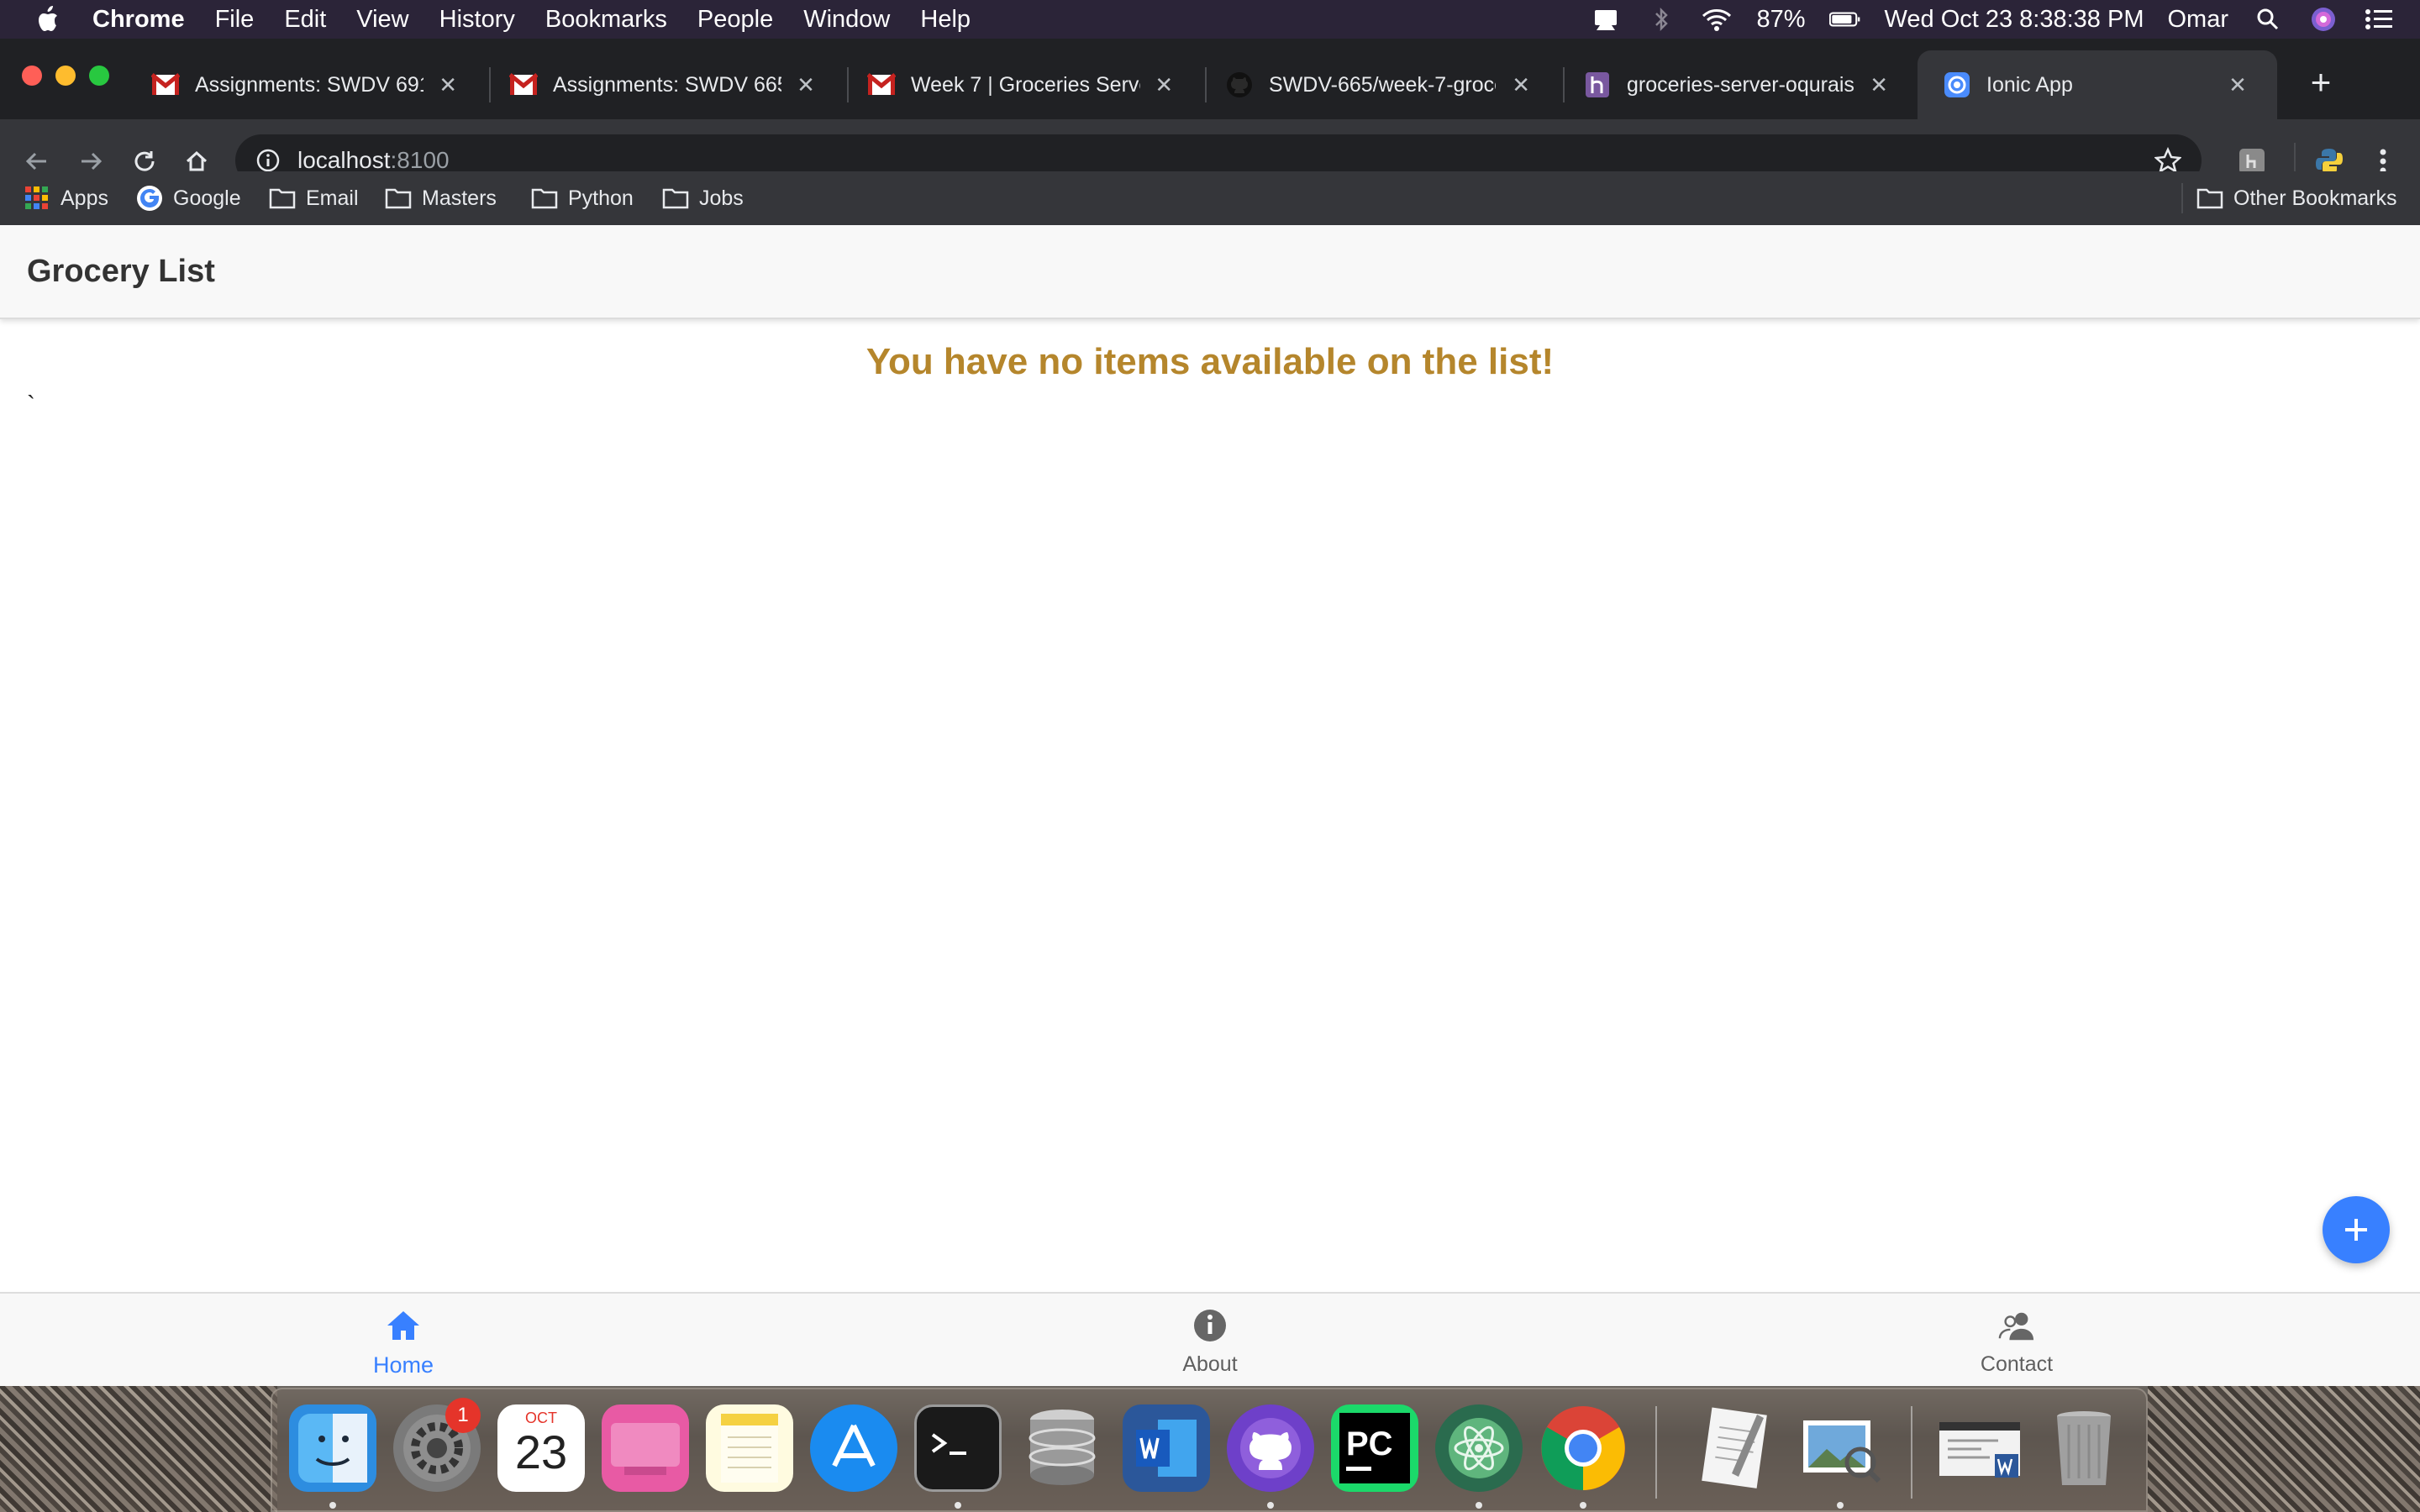 The height and width of the screenshot is (1512, 2420). What do you see at coordinates (1479, 1448) in the screenshot?
I see `atom-icon` at bounding box center [1479, 1448].